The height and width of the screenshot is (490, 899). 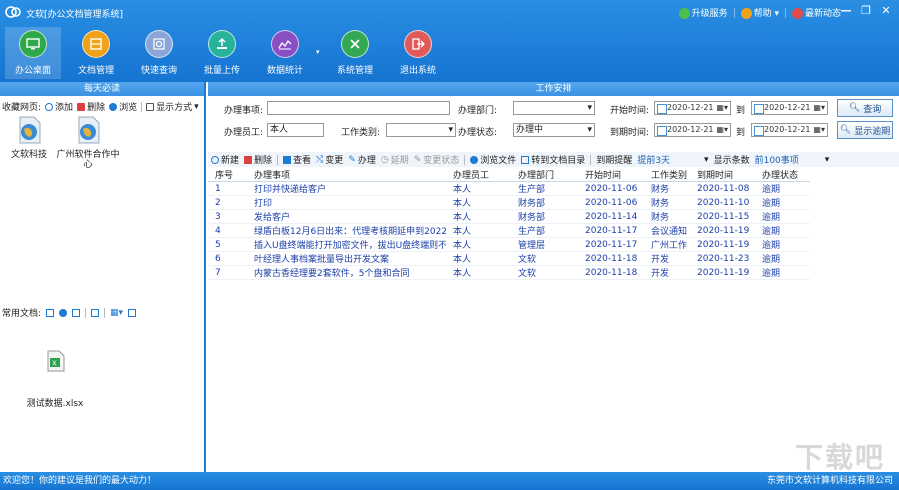 I want to click on view-mode-icon: ▦▾, so click(x=116, y=313).